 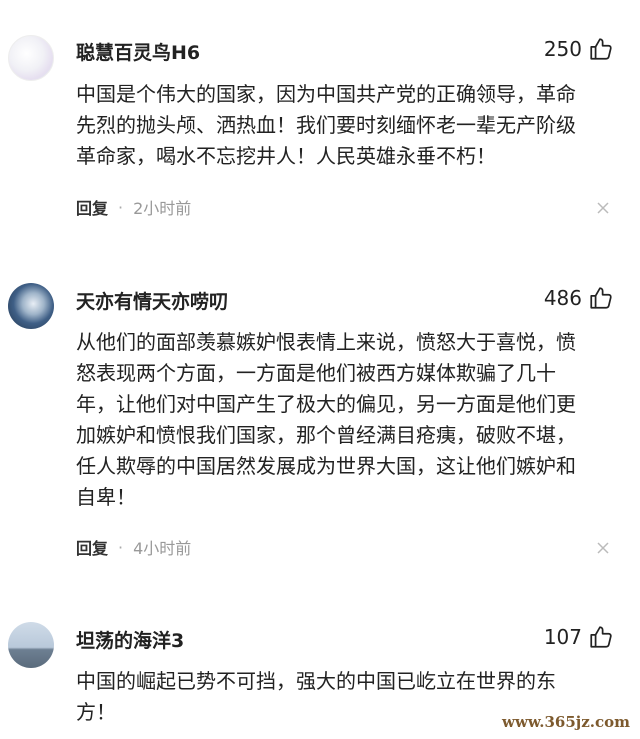 I want to click on like-count: 486, so click(x=562, y=298).